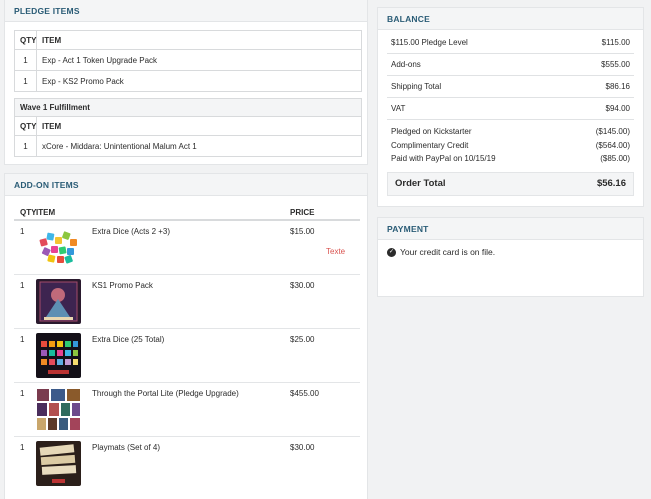  Describe the element at coordinates (510, 65) in the screenshot. I see `balance-row: Add-ons $555.00` at that location.